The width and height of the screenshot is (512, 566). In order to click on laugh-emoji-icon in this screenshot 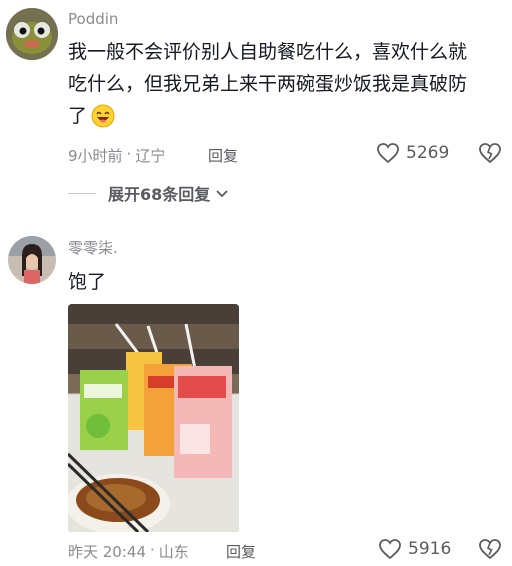, I will do `click(103, 116)`.